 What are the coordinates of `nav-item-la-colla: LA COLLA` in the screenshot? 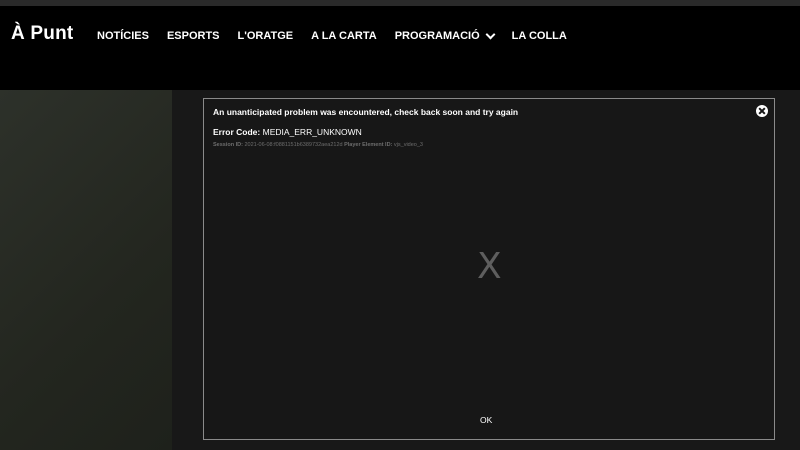 It's located at (539, 36).